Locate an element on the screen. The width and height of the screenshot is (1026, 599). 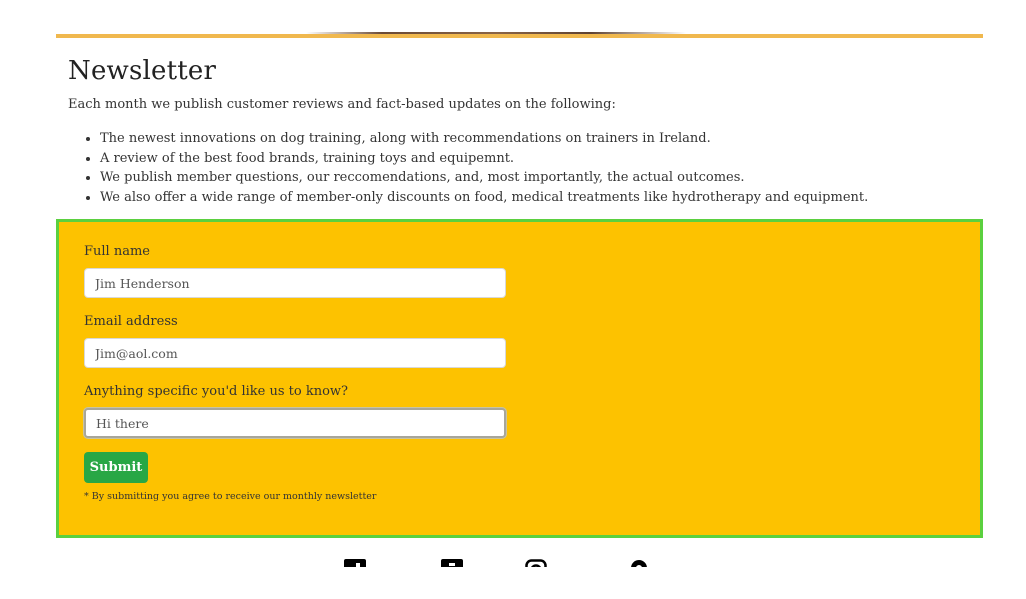
hero-image-bottom is located at coordinates (519, 19).